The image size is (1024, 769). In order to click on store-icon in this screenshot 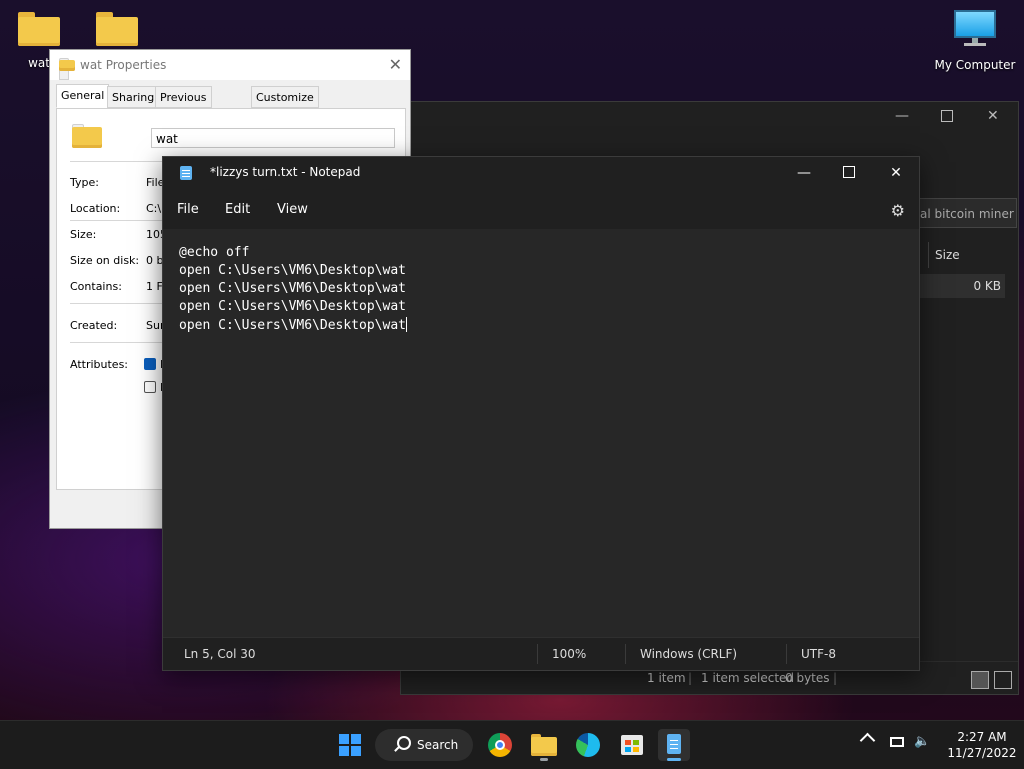, I will do `click(632, 745)`.